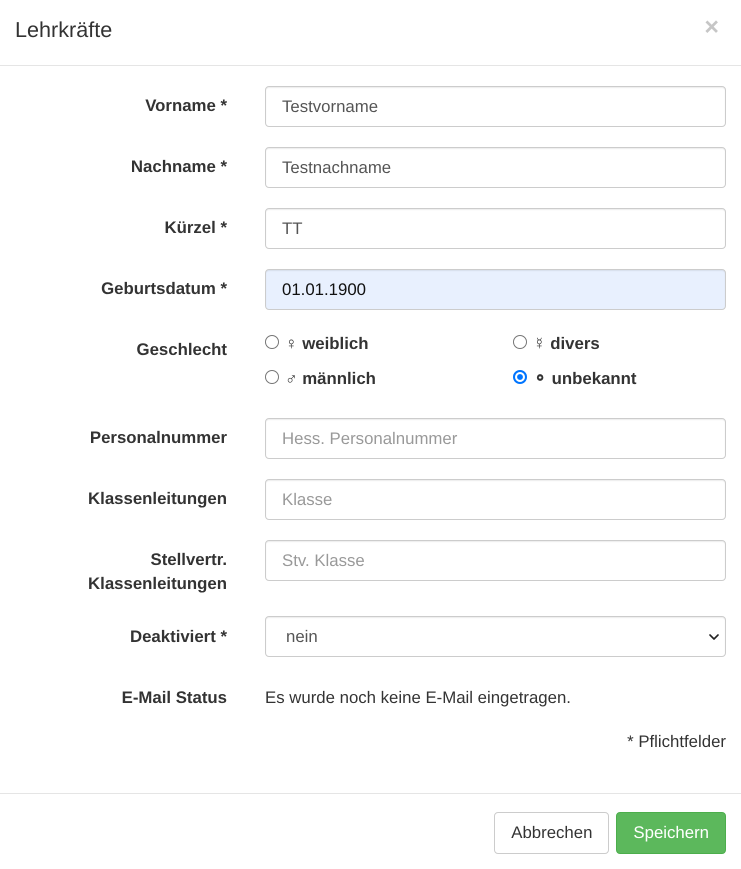  I want to click on text-input: Stv. Klasse, so click(495, 560).